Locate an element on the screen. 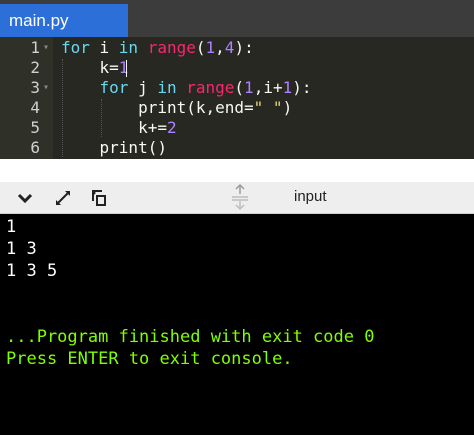 This screenshot has height=435, width=474. input-label: input is located at coordinates (310, 196).